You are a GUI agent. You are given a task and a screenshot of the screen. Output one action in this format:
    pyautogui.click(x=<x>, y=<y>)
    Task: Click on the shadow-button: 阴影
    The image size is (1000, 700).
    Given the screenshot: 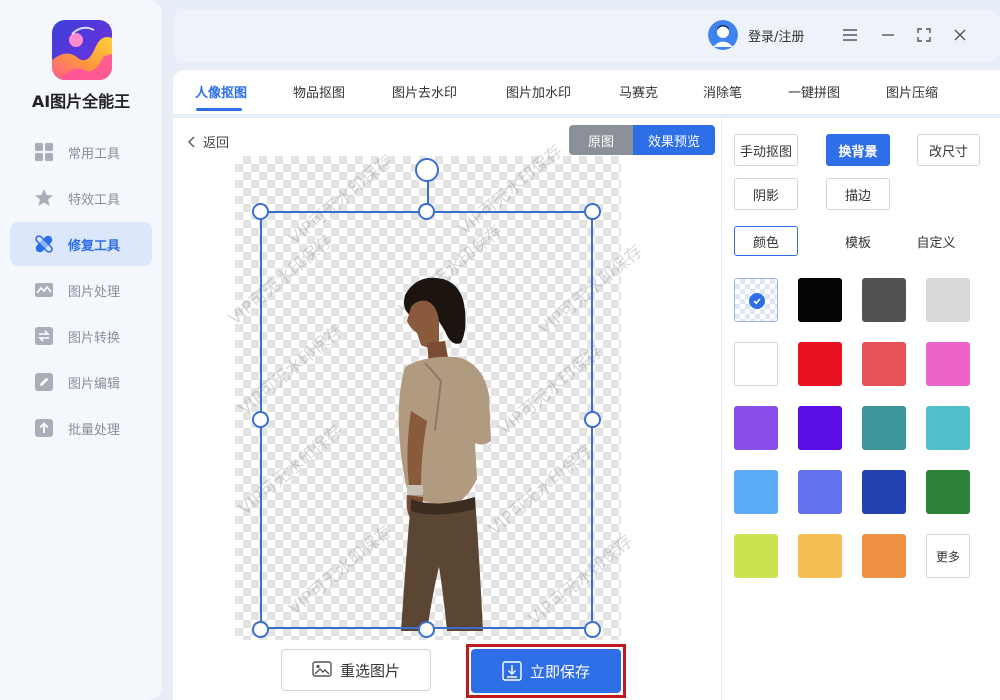 What is the action you would take?
    pyautogui.click(x=766, y=194)
    